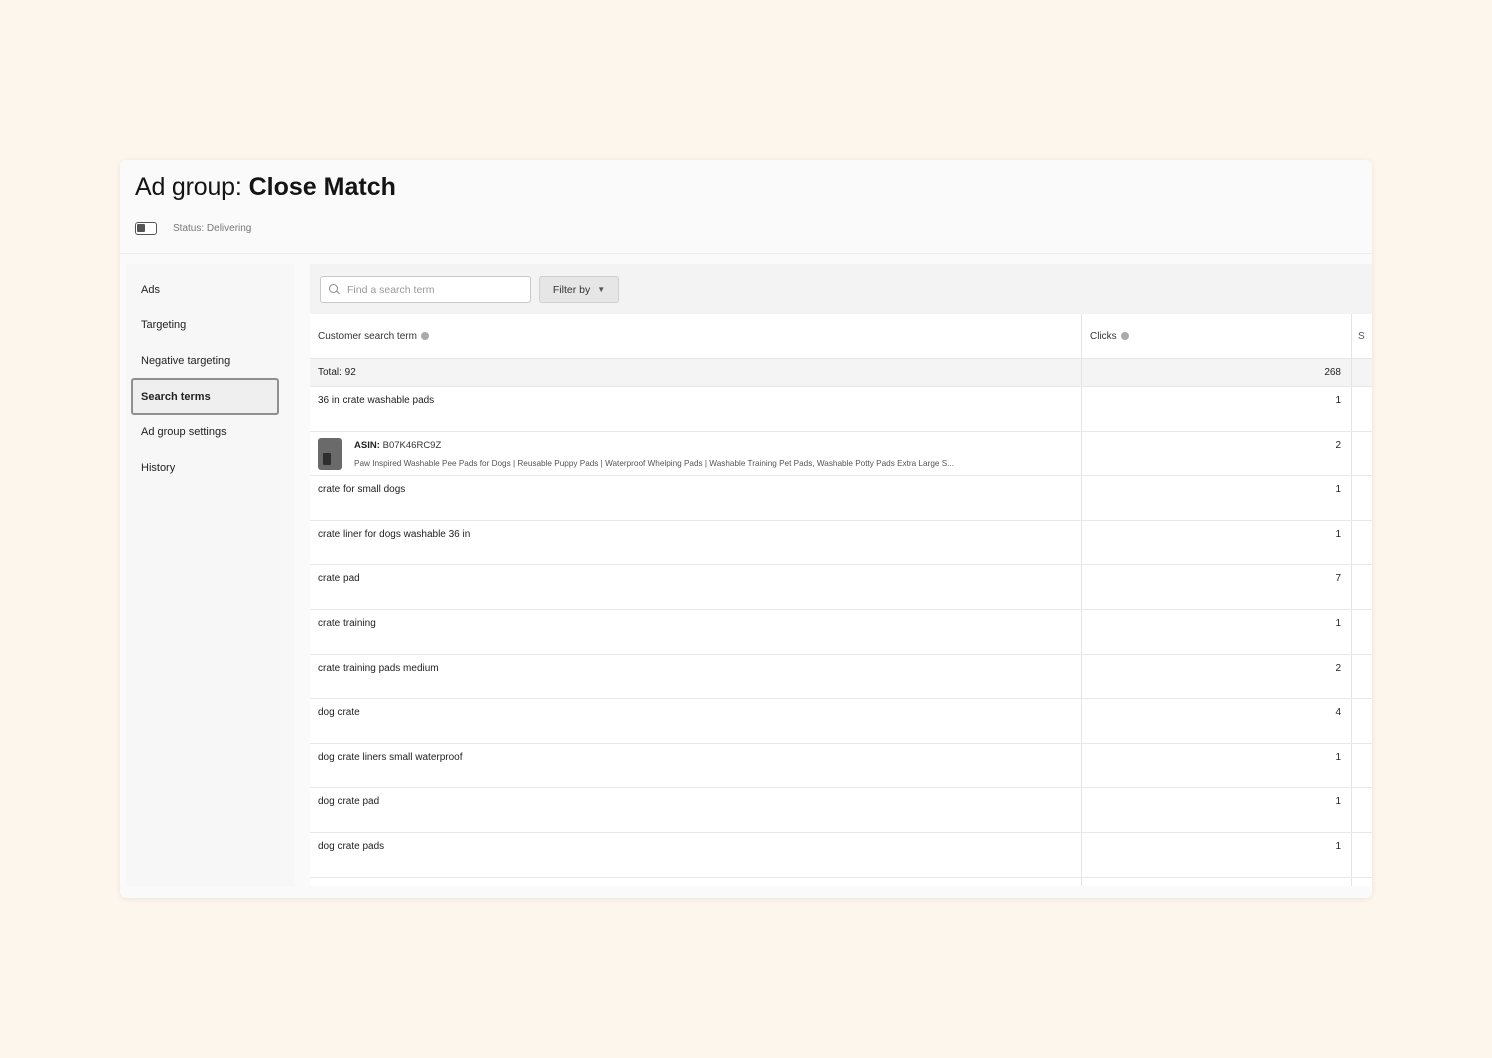 This screenshot has height=1058, width=1492. Describe the element at coordinates (696, 721) in the screenshot. I see `search-term-cell: dog crate` at that location.